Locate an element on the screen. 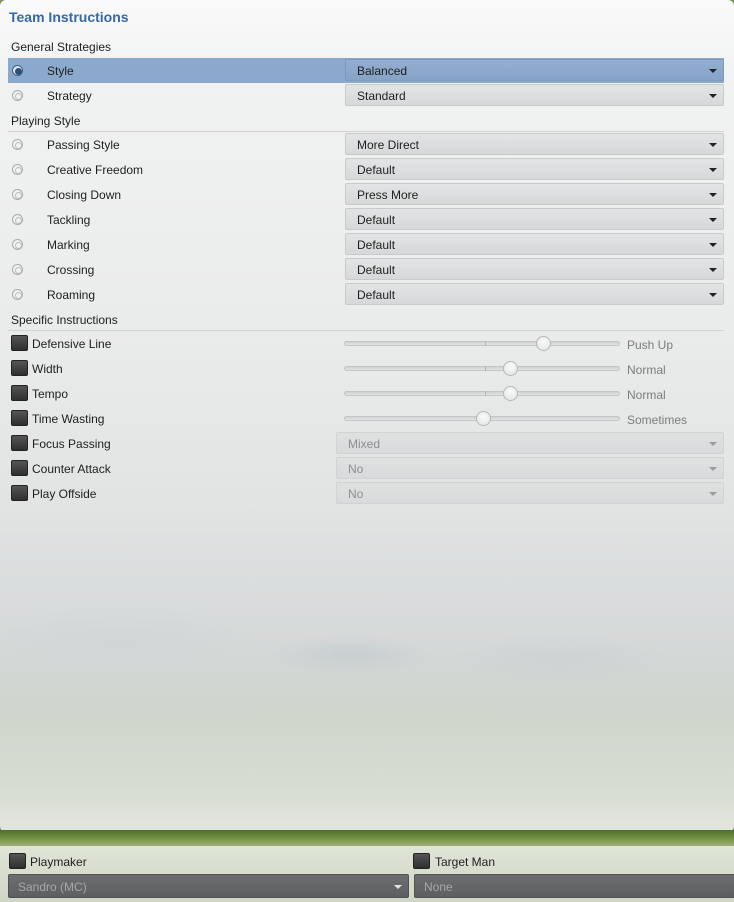 The height and width of the screenshot is (902, 734). specific-row-defensive-line: Defensive Line Push Up is located at coordinates (366, 343).